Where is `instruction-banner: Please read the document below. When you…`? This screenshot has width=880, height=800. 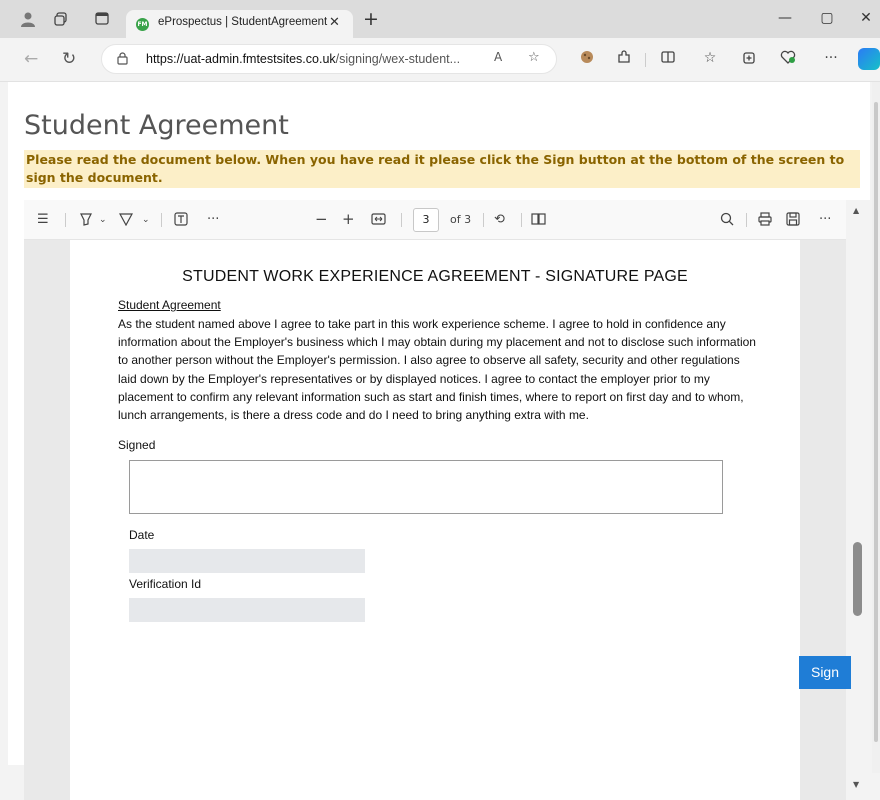
instruction-banner: Please read the document below. When you… is located at coordinates (442, 169).